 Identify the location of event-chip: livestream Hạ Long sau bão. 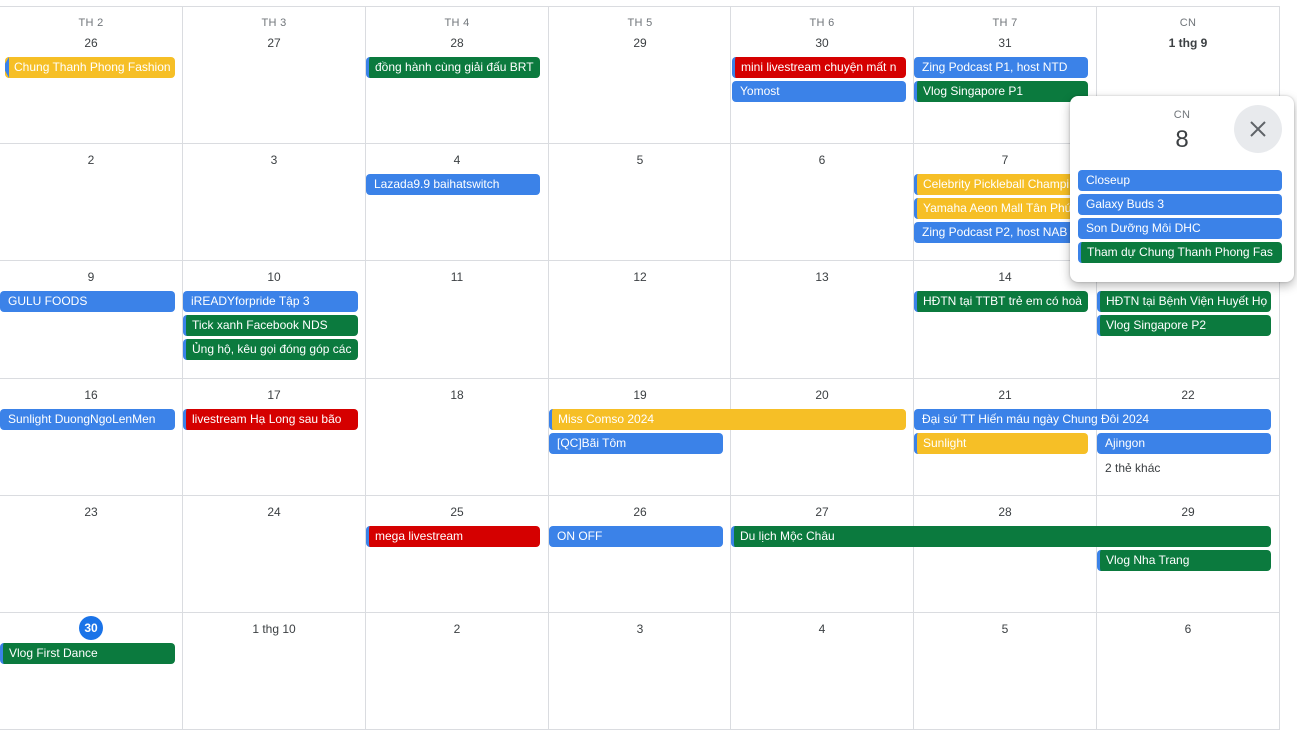
(270, 419).